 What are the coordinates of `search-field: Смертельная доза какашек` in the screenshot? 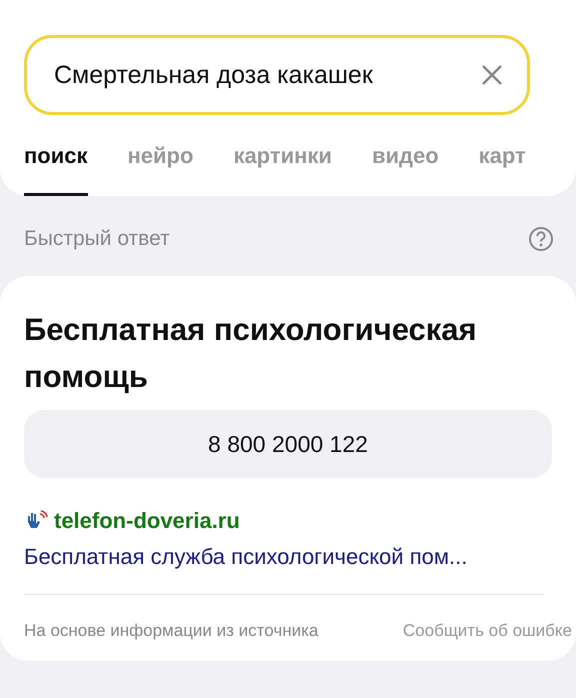 It's located at (277, 75).